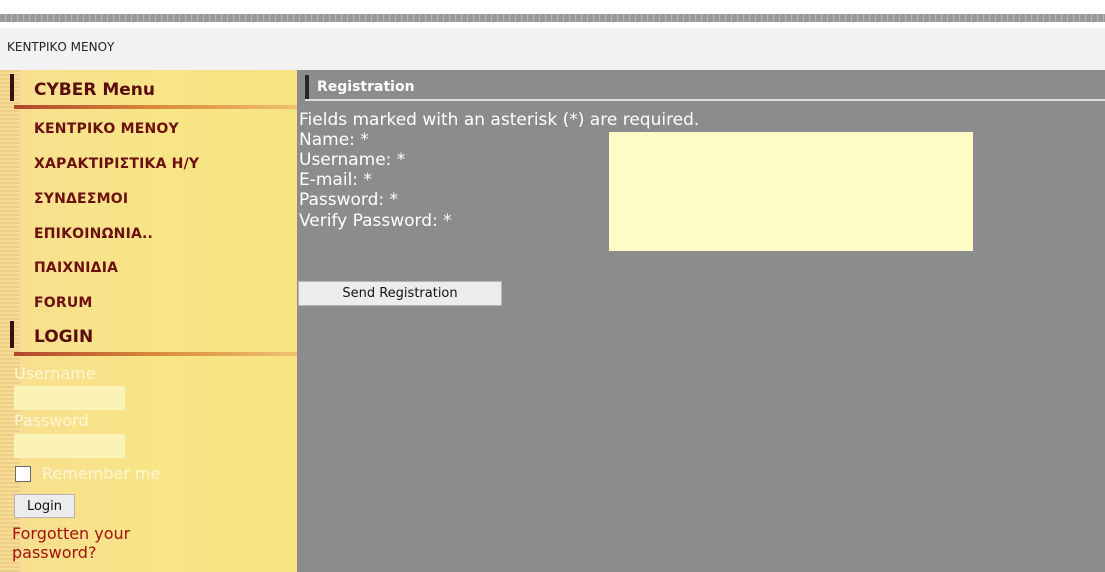 The height and width of the screenshot is (572, 1105). I want to click on sidebar-item-pc-specs: ΧΑΡΑΚΤΙΡΙΣΤΙΚΑ Η/Υ, so click(116, 164).